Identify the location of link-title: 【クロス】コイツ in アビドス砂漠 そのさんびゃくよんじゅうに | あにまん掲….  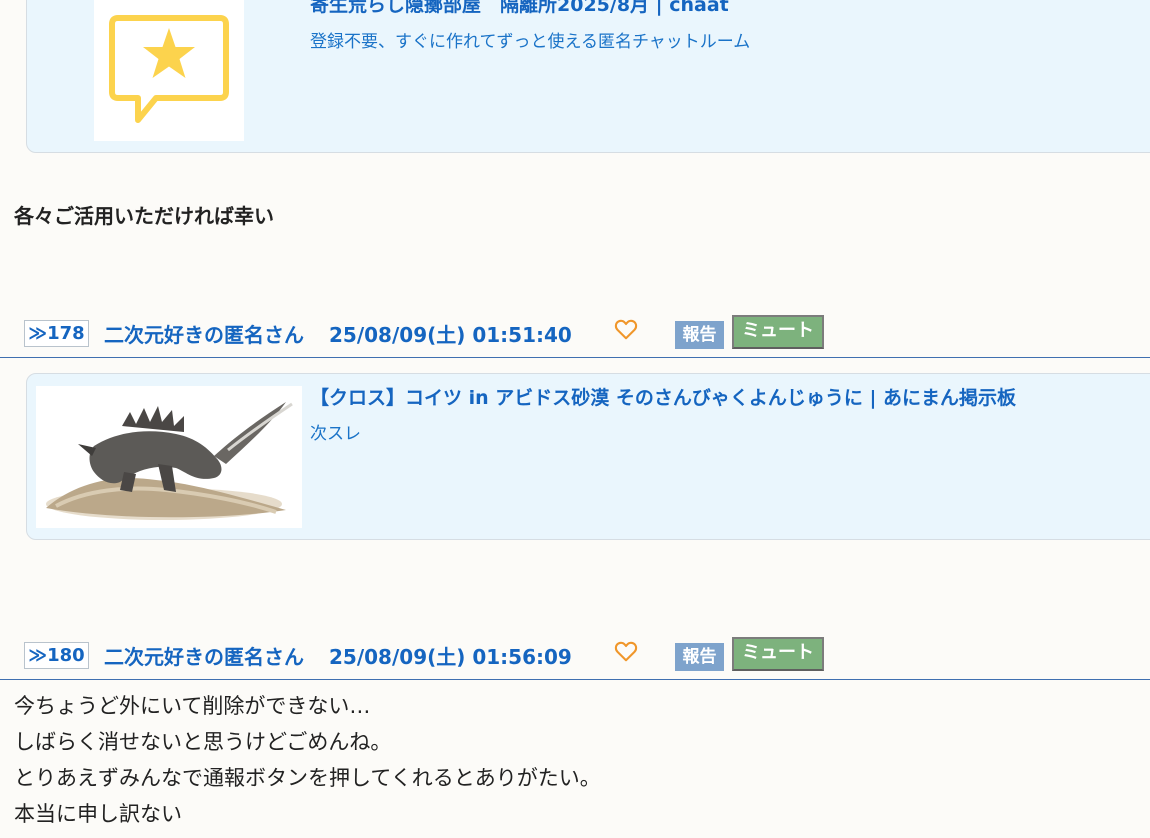
(663, 396).